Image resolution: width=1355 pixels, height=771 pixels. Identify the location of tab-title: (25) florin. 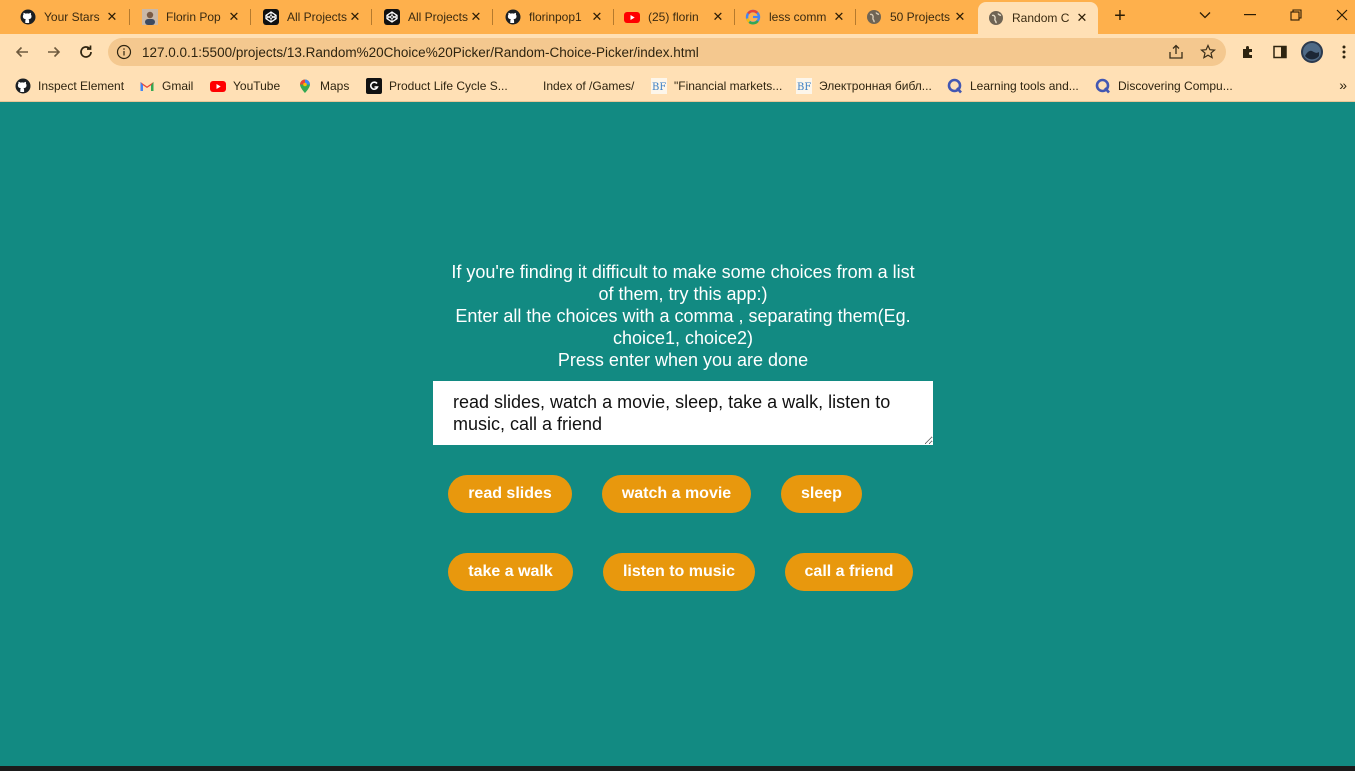
(673, 17).